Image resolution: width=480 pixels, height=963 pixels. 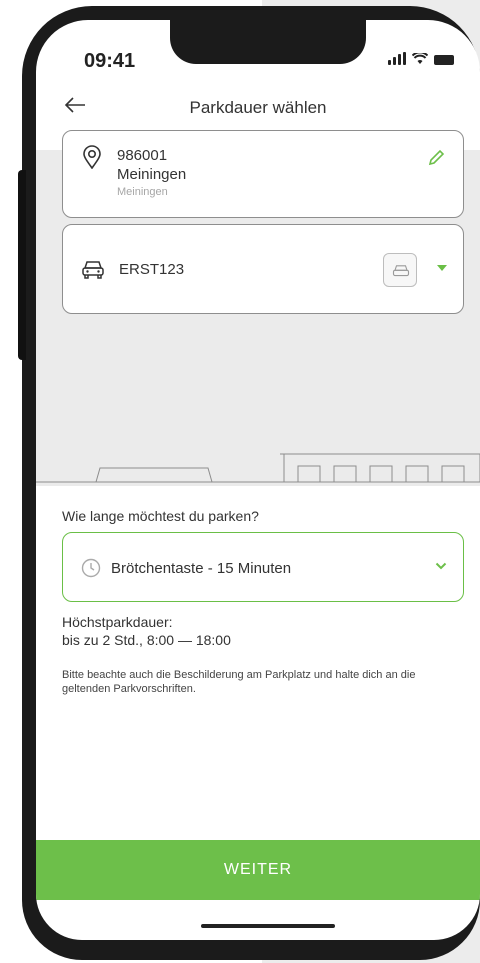 What do you see at coordinates (152, 269) in the screenshot?
I see `vehicle-plate: ERST123` at bounding box center [152, 269].